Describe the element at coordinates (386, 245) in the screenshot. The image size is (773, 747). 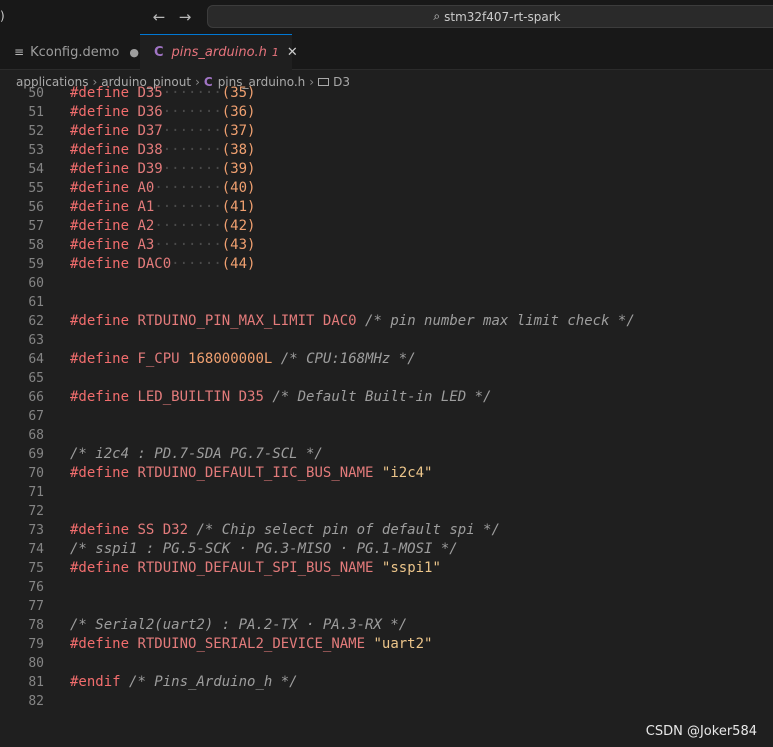
I see `code-line: 58 #define A3········(43)` at that location.